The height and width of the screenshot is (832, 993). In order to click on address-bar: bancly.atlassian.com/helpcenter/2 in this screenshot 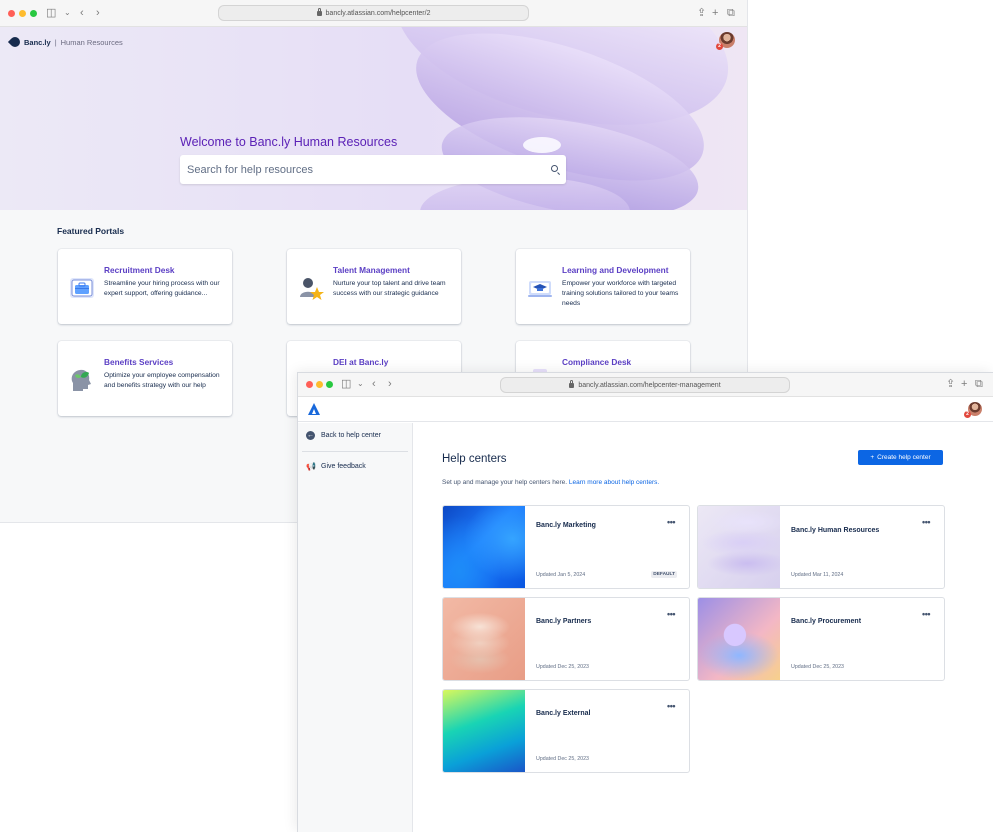, I will do `click(373, 13)`.